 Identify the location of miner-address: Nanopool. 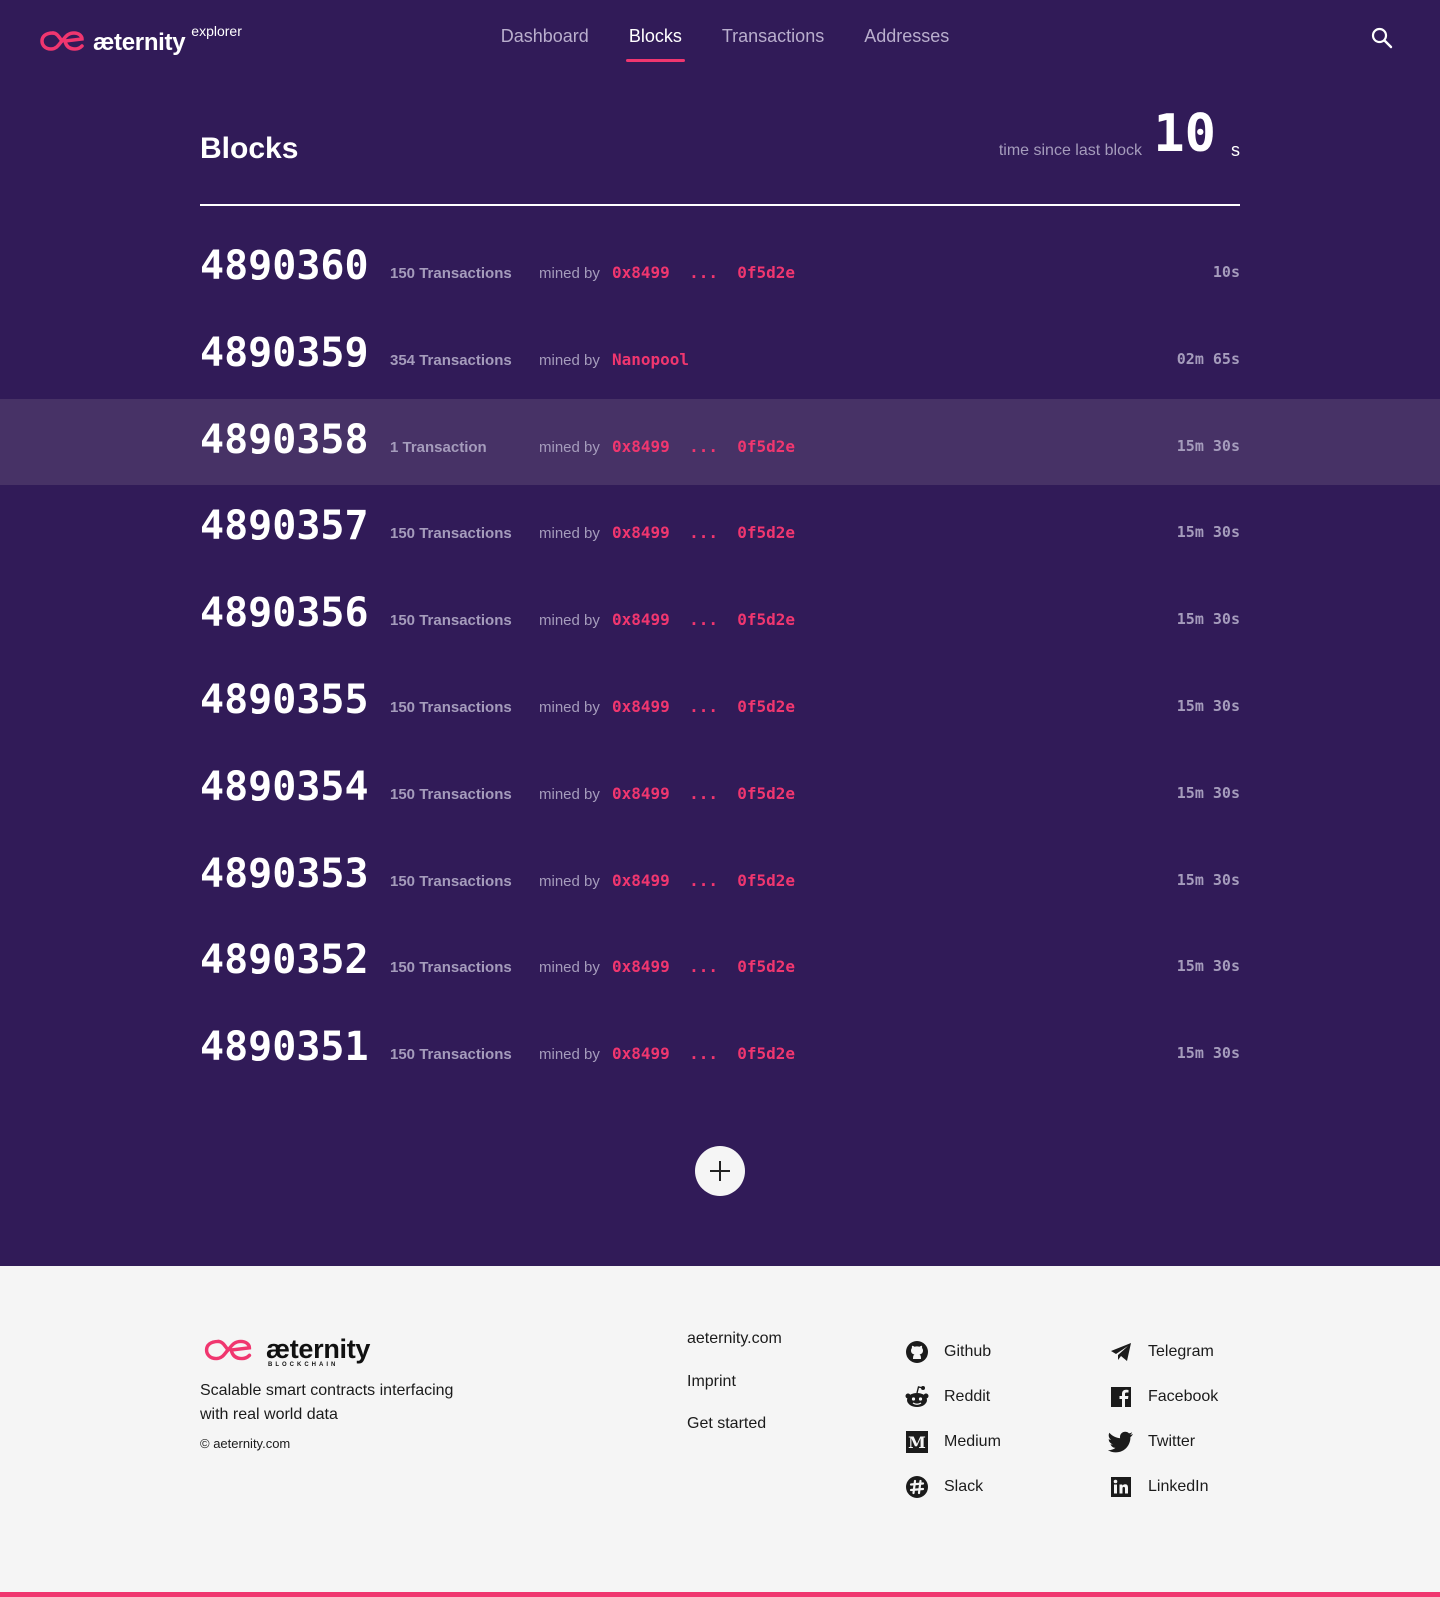
(650, 359).